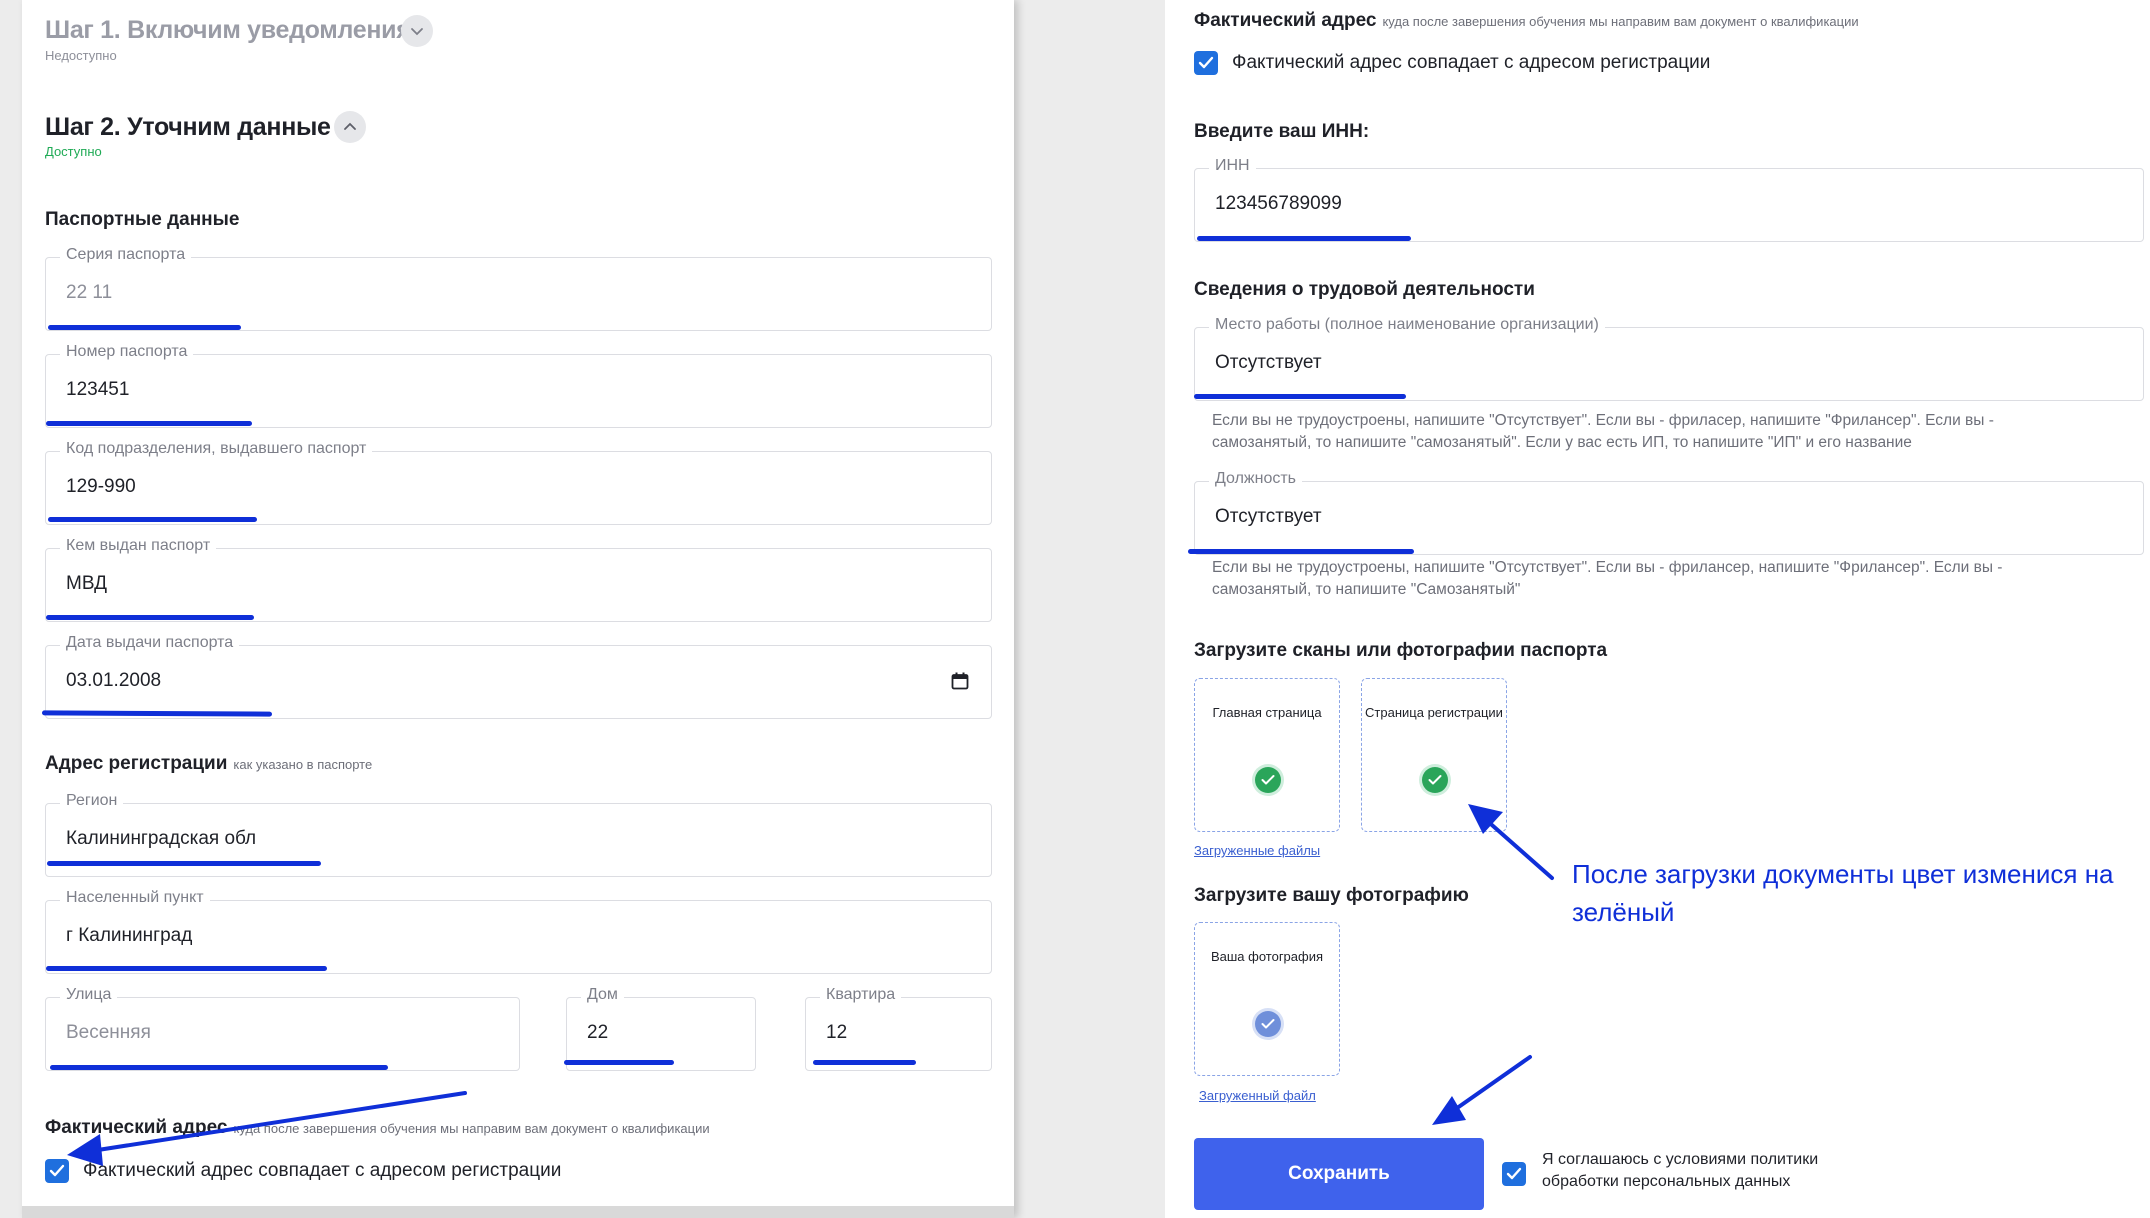 This screenshot has width=2150, height=1218. Describe the element at coordinates (518, 579) in the screenshot. I see `issued-by-field: Кем выдан паспорт МВД` at that location.